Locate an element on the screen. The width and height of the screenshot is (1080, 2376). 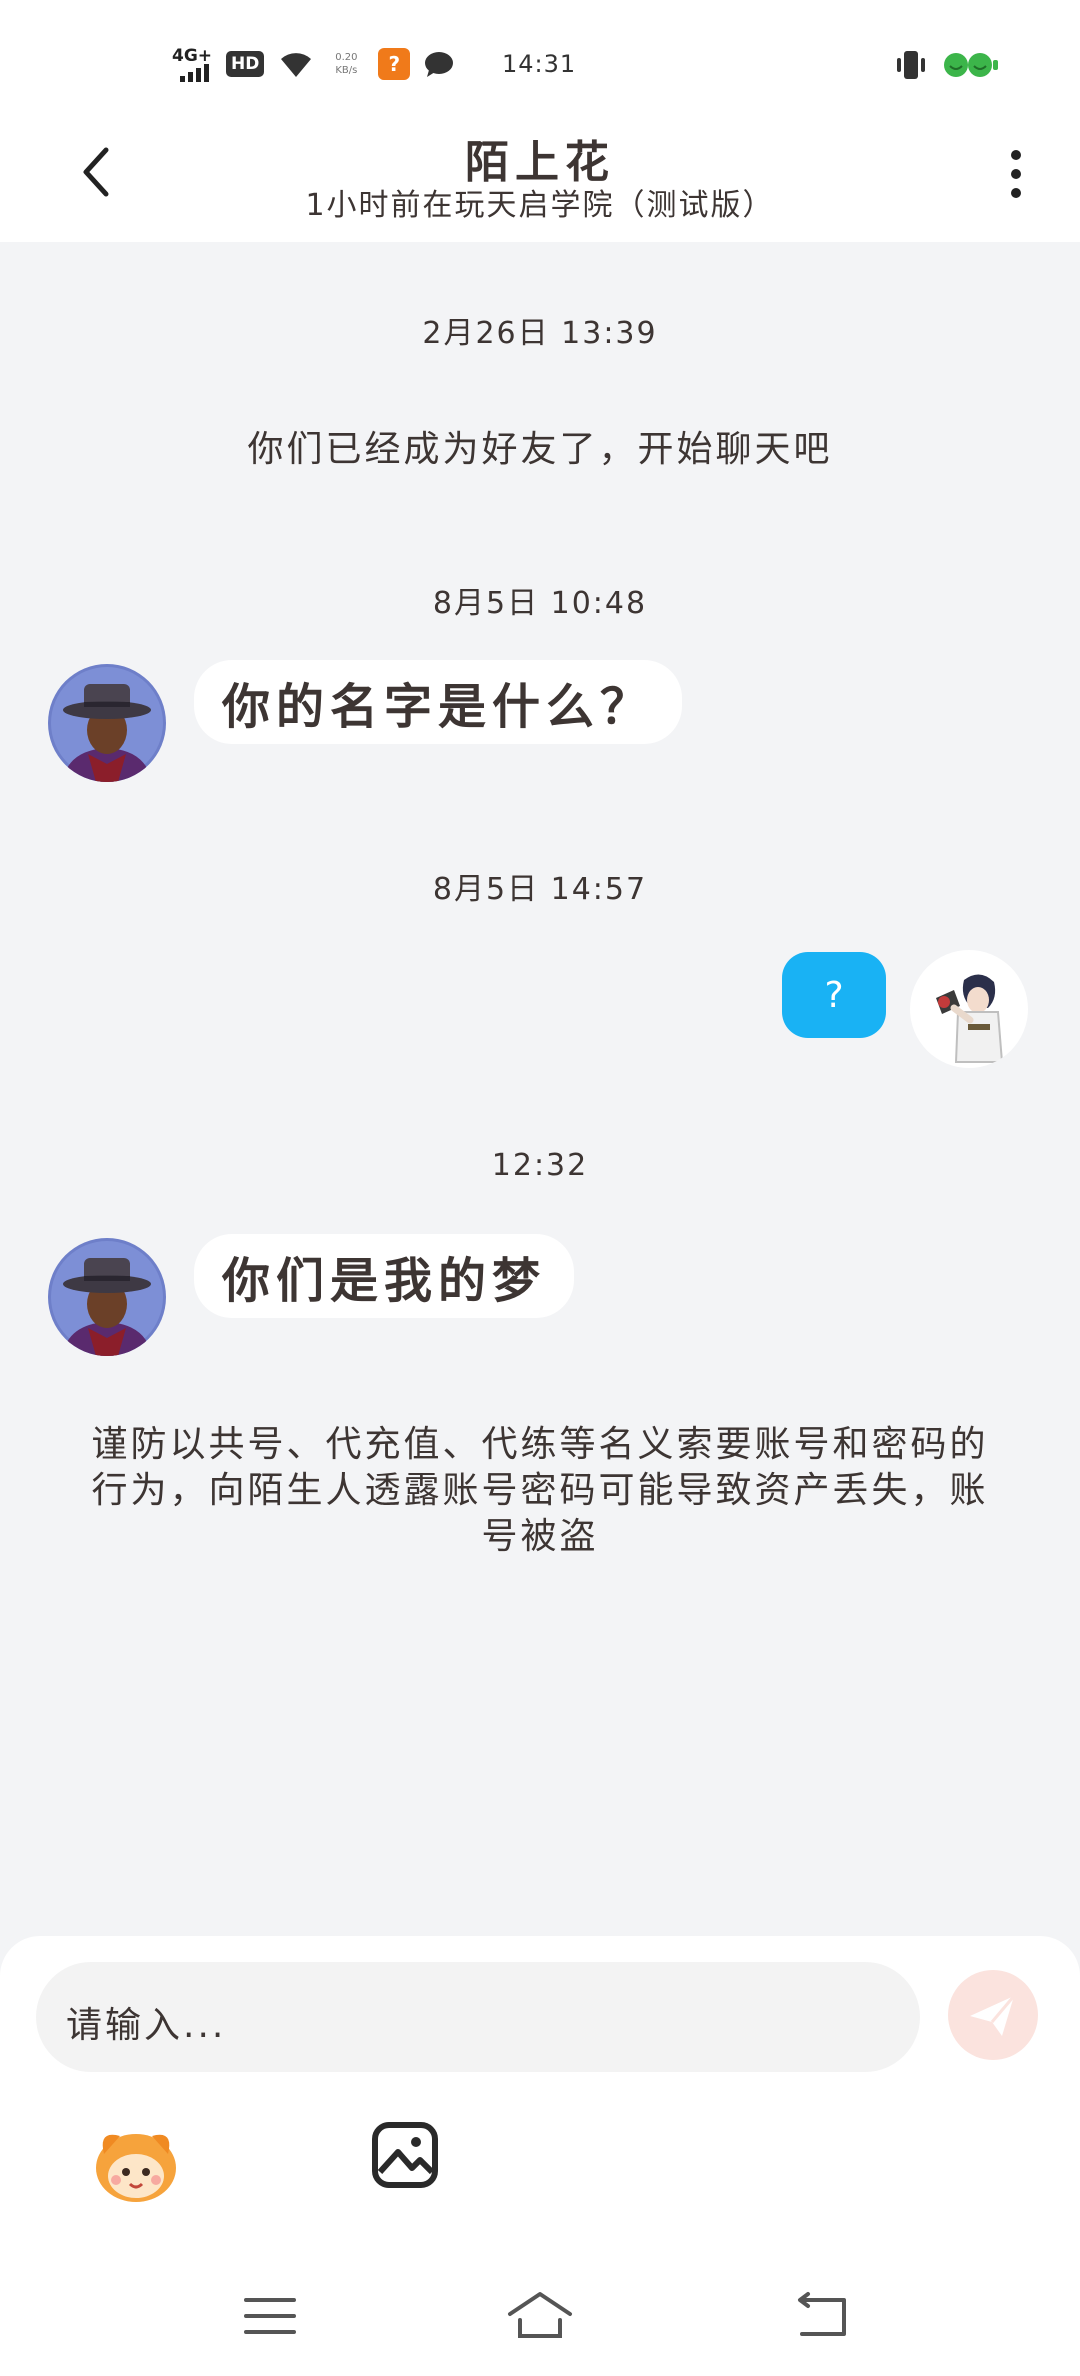
my-avatar is located at coordinates (969, 1009).